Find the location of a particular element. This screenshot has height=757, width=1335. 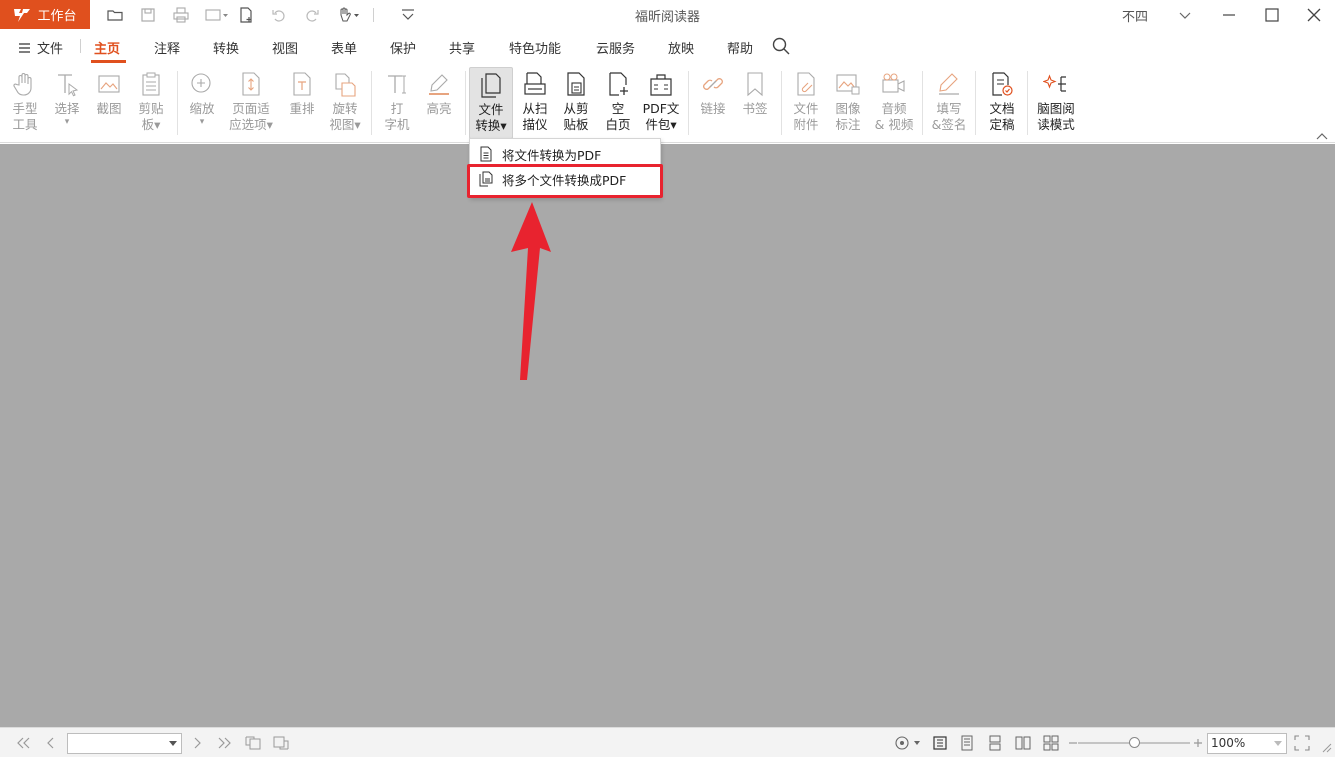

last-page-icon is located at coordinates (225, 743).